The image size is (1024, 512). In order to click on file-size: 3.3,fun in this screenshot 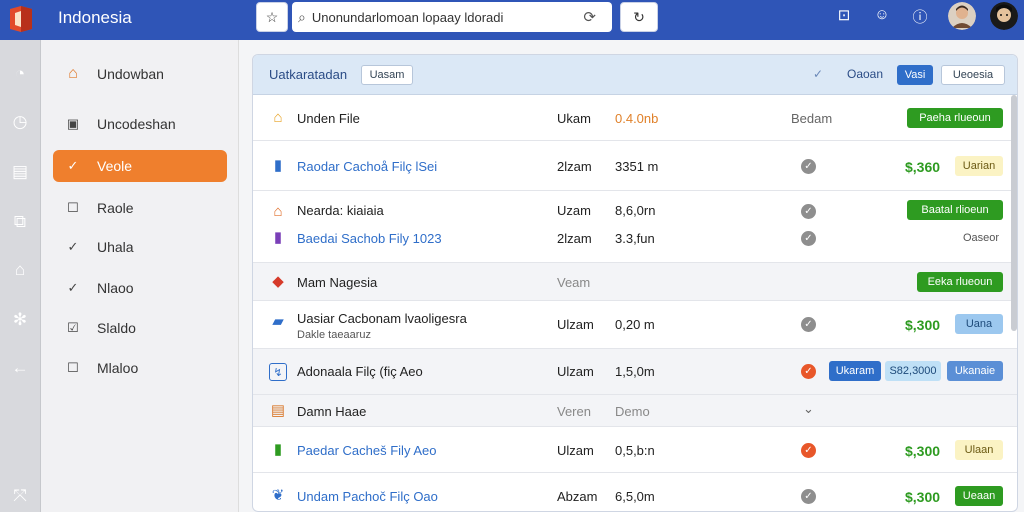, I will do `click(635, 238)`.